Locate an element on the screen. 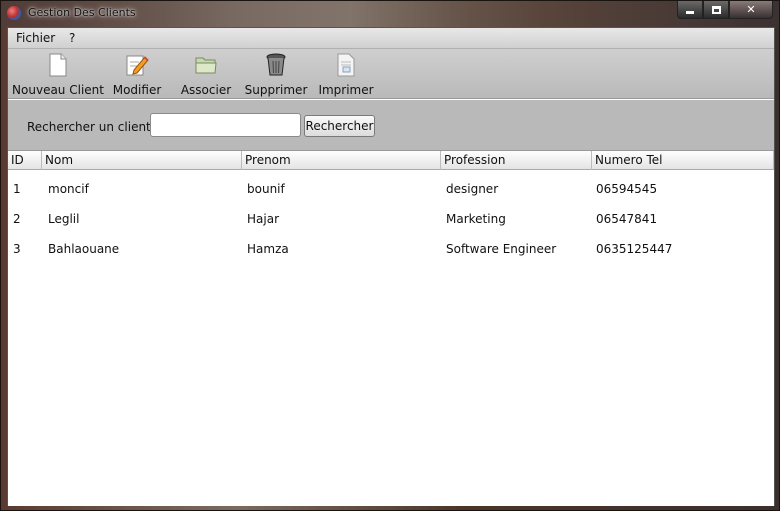  title-bar: Gestion Des Clients ✕ is located at coordinates (390, 14).